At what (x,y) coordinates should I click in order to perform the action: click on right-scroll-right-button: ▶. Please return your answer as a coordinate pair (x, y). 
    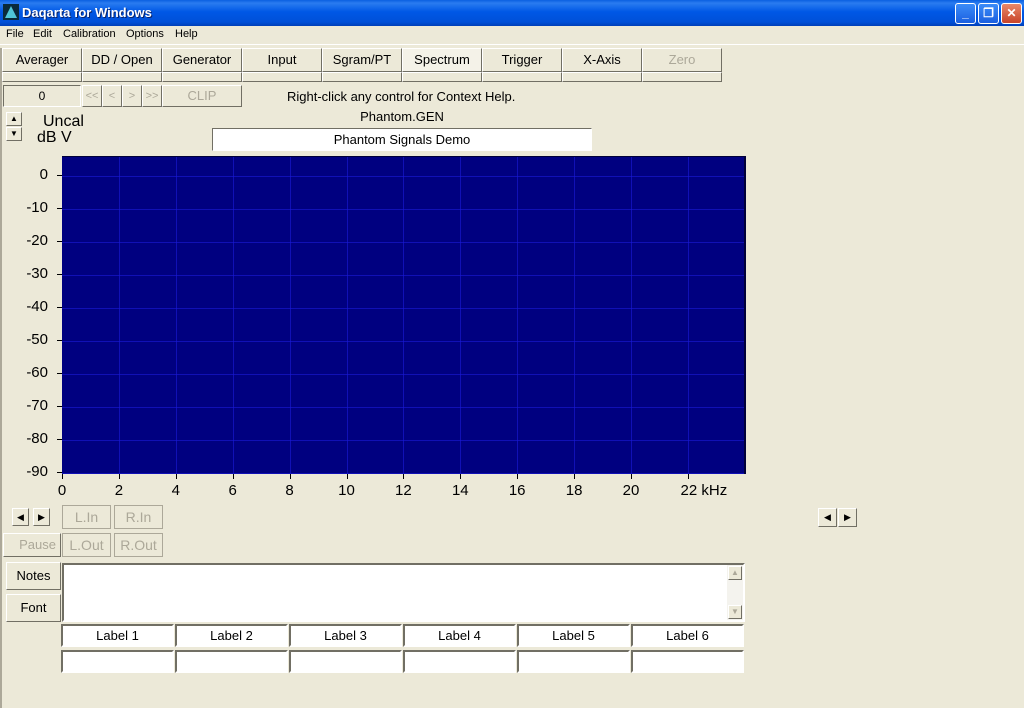
    Looking at the image, I should click on (847, 517).